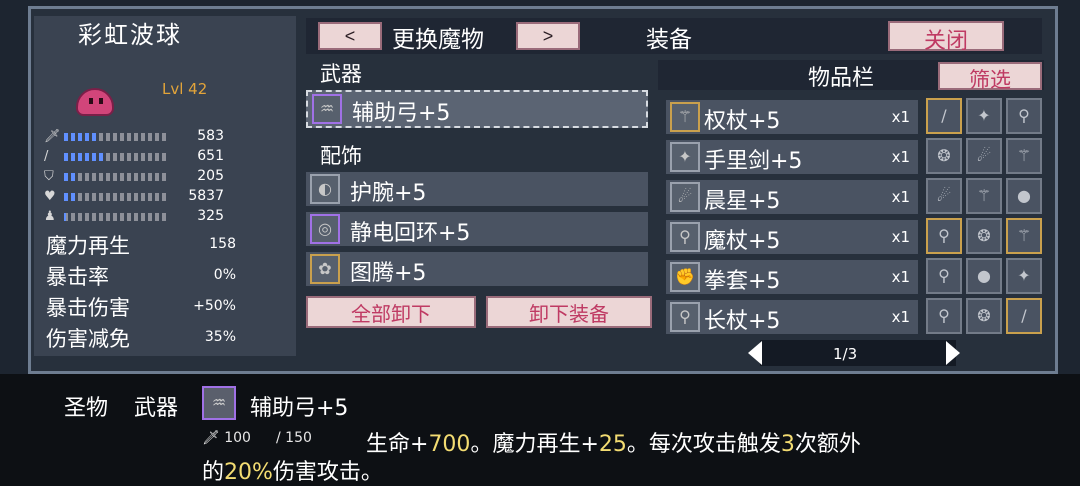  I want to click on extra-stat-row: 伤害减免 35%, so click(141, 337).